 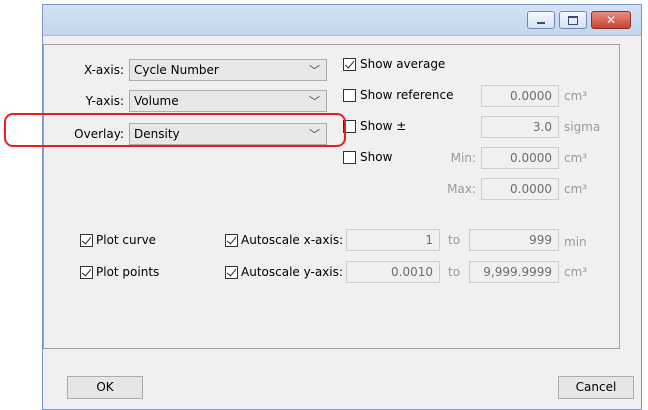 What do you see at coordinates (596, 387) in the screenshot?
I see `cancel-button: Cancel` at bounding box center [596, 387].